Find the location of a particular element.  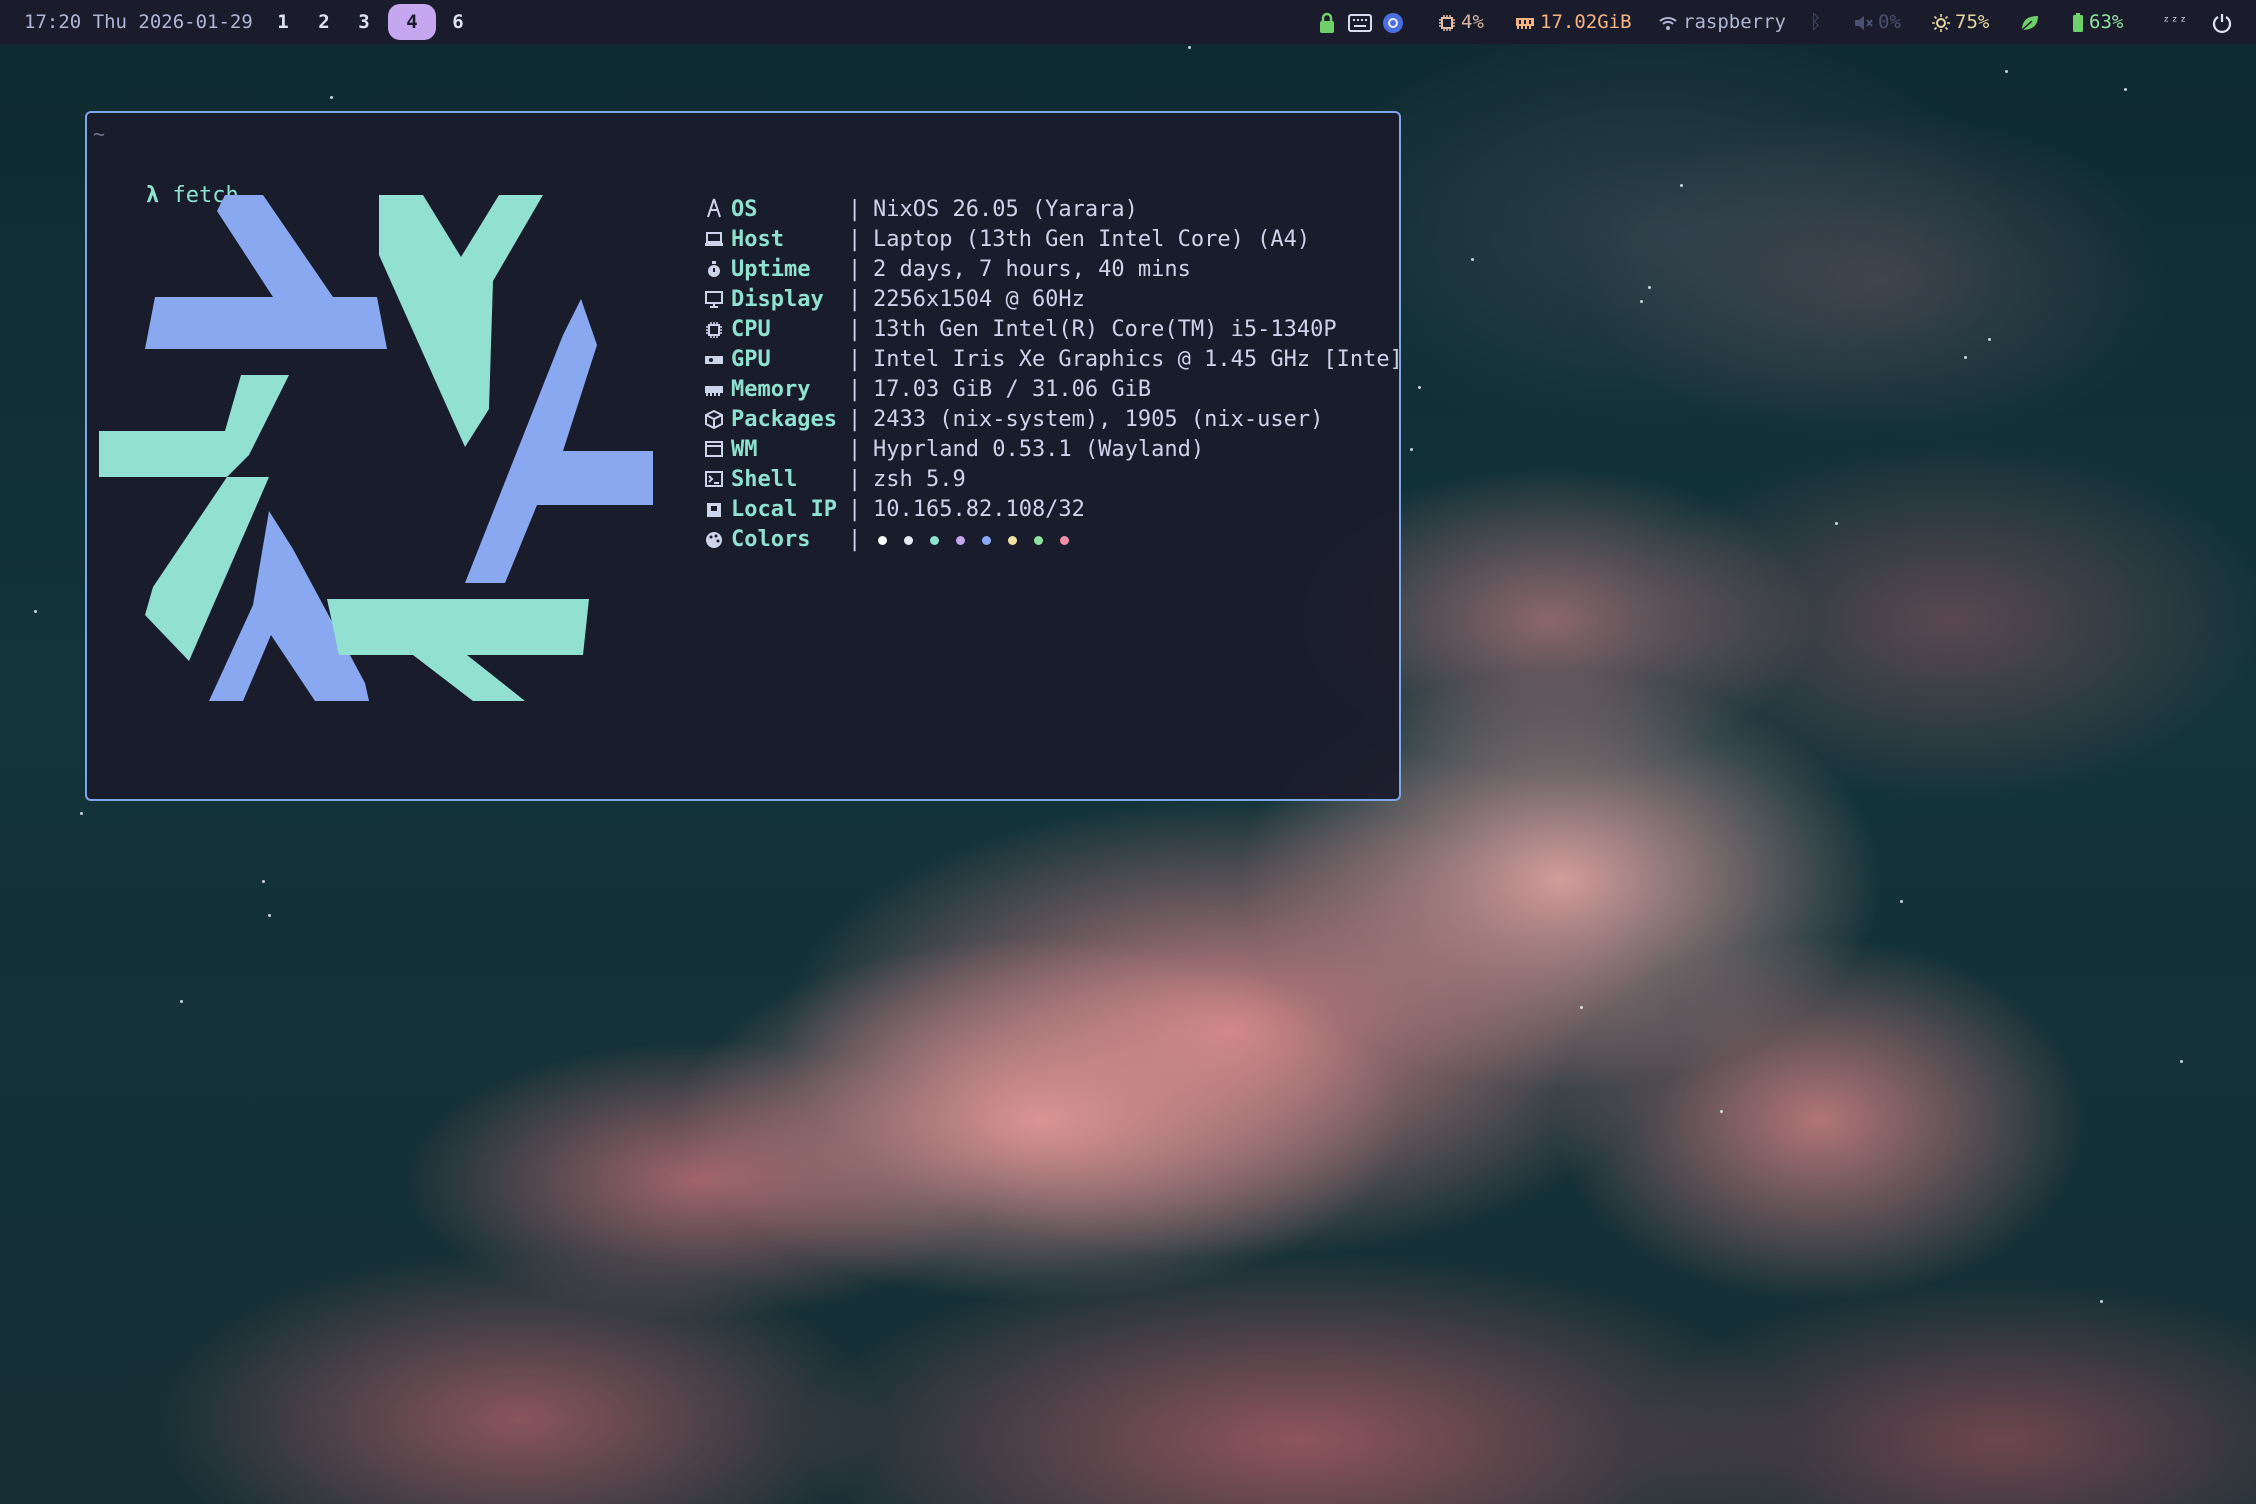

network-icon is located at coordinates (714, 510).